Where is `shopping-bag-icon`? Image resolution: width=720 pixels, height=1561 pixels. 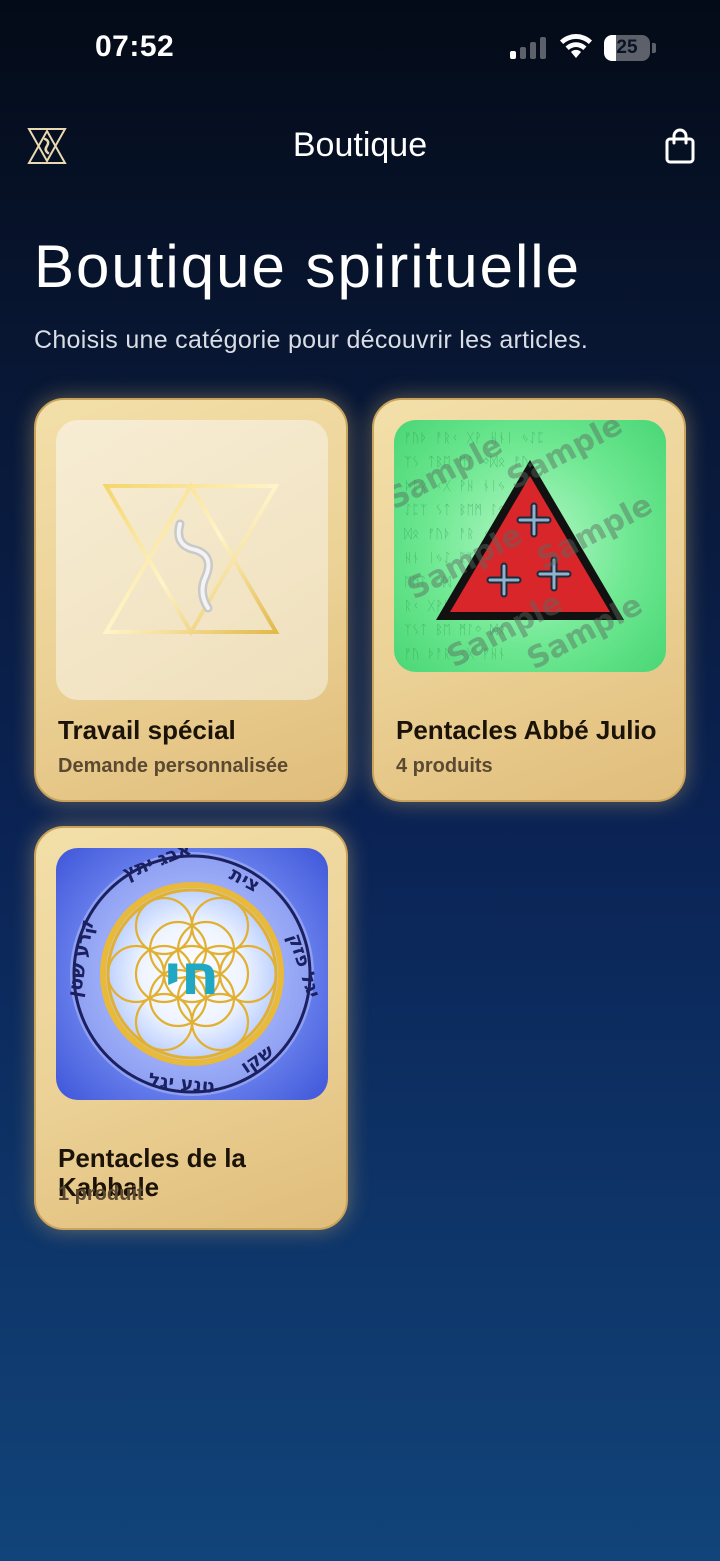
shopping-bag-icon is located at coordinates (680, 146).